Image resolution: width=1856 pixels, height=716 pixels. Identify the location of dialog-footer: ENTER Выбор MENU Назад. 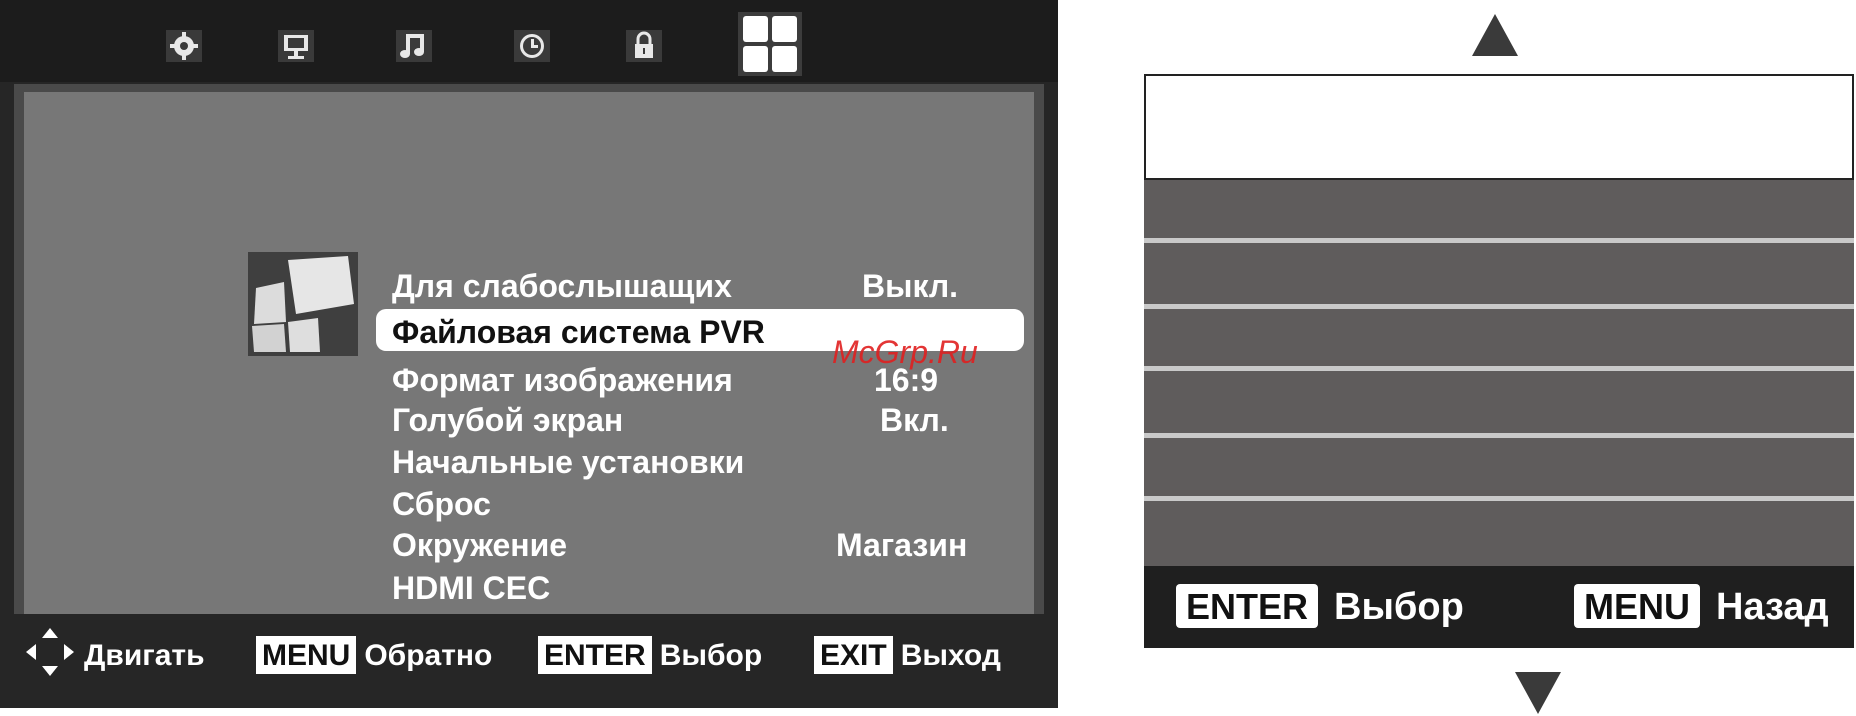
(1499, 607).